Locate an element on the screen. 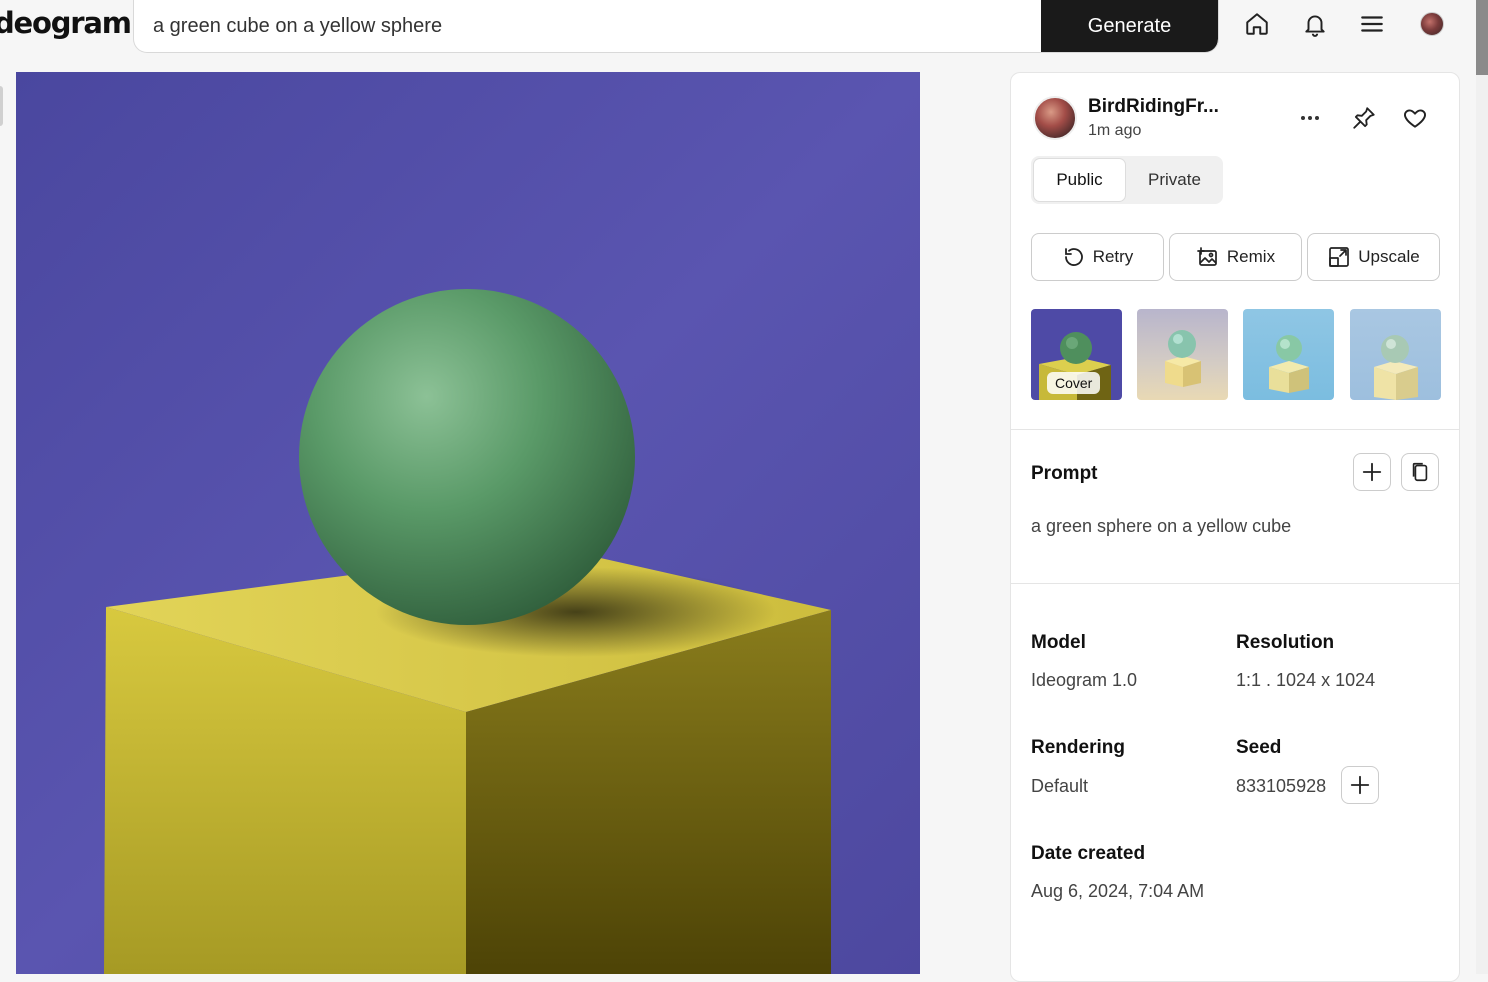 This screenshot has height=982, width=1488. model-value: Ideogram 1.0 is located at coordinates (1084, 680).